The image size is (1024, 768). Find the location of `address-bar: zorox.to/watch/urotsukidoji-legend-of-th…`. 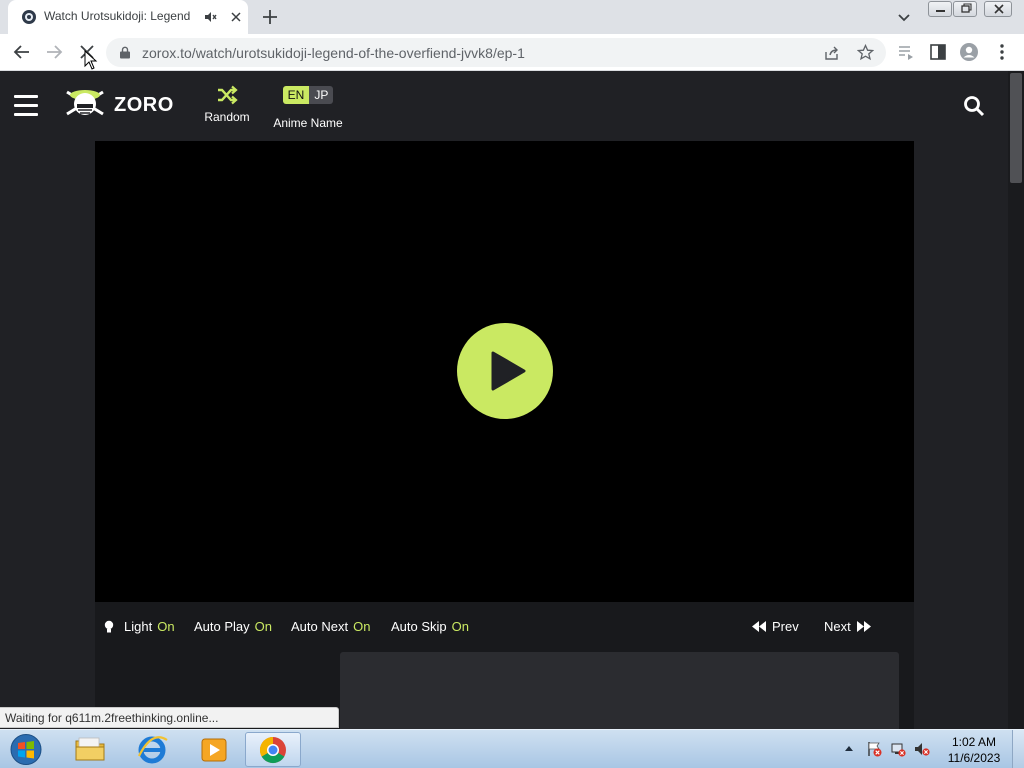

address-bar: zorox.to/watch/urotsukidoji-legend-of-th… is located at coordinates (496, 52).